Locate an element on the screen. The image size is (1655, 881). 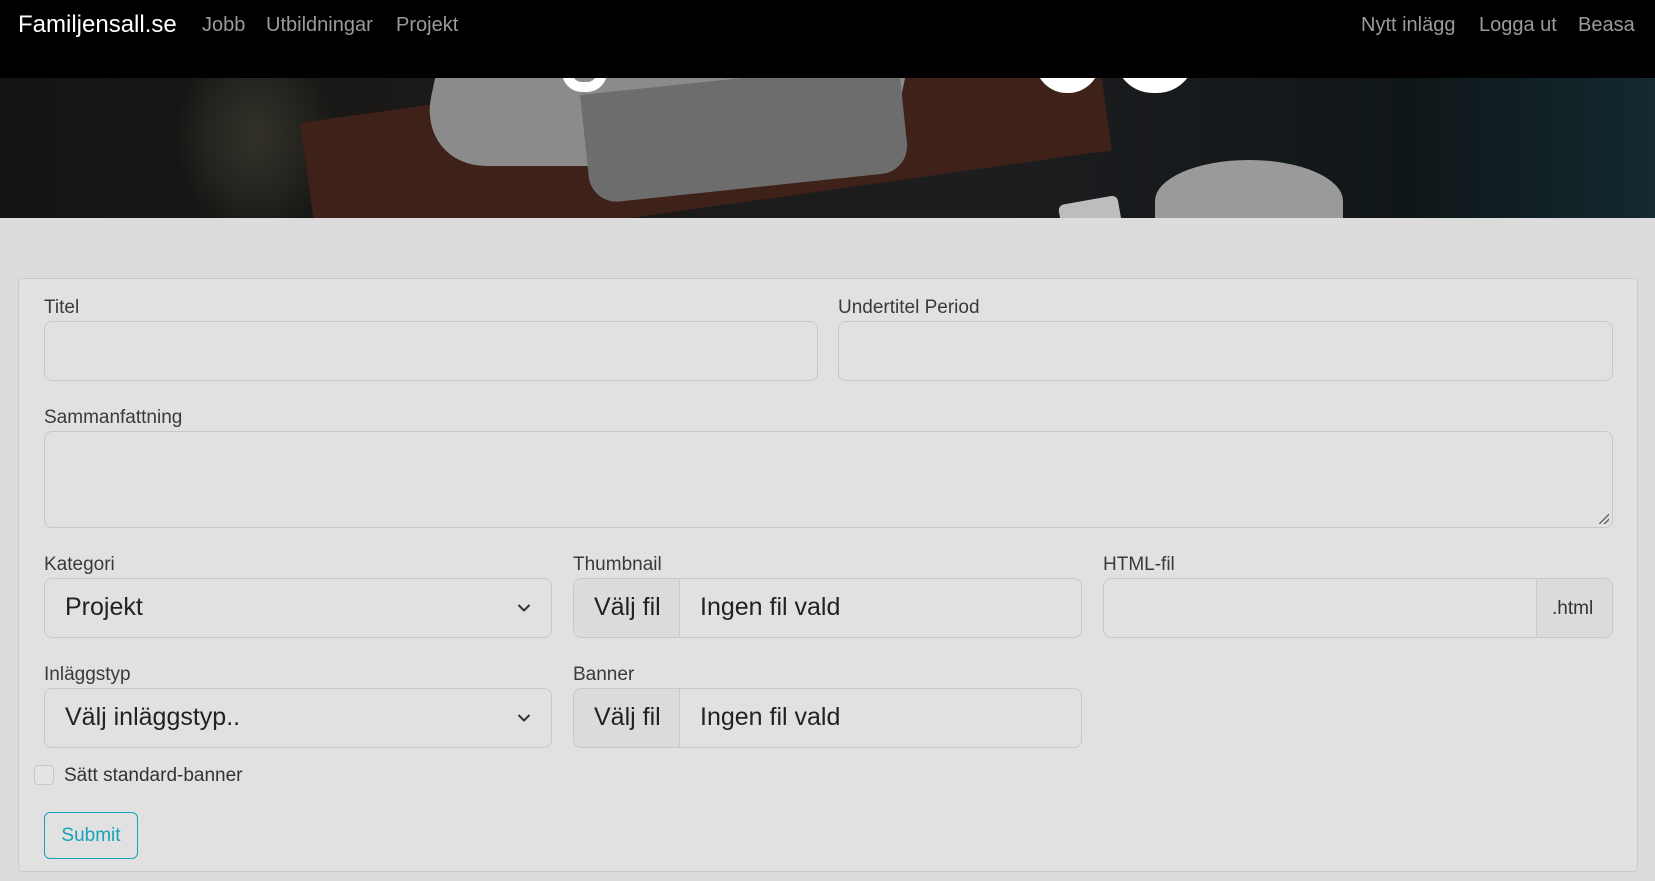
sammanfattning-textarea is located at coordinates (828, 479).